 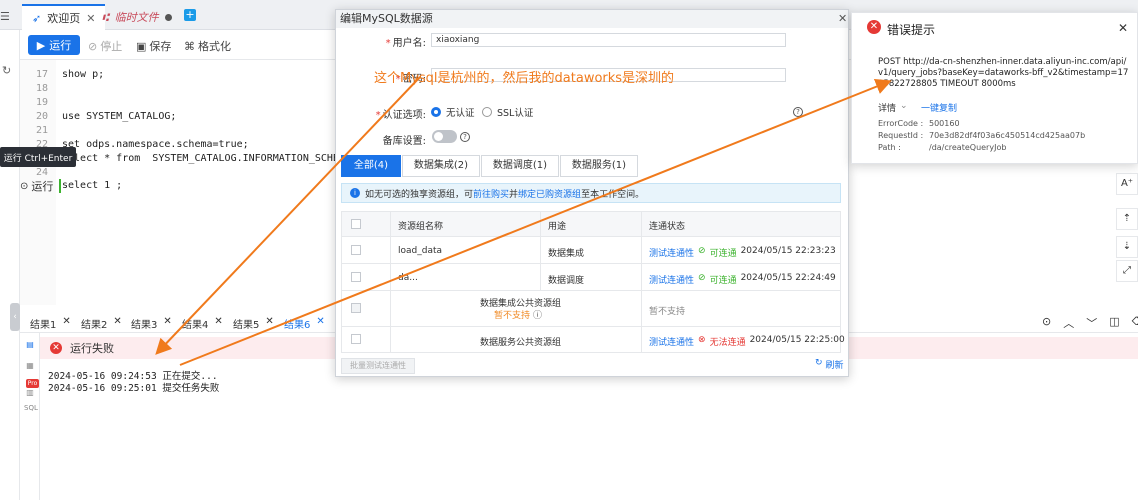 I want to click on arrow-to-result, so click(x=288, y=215).